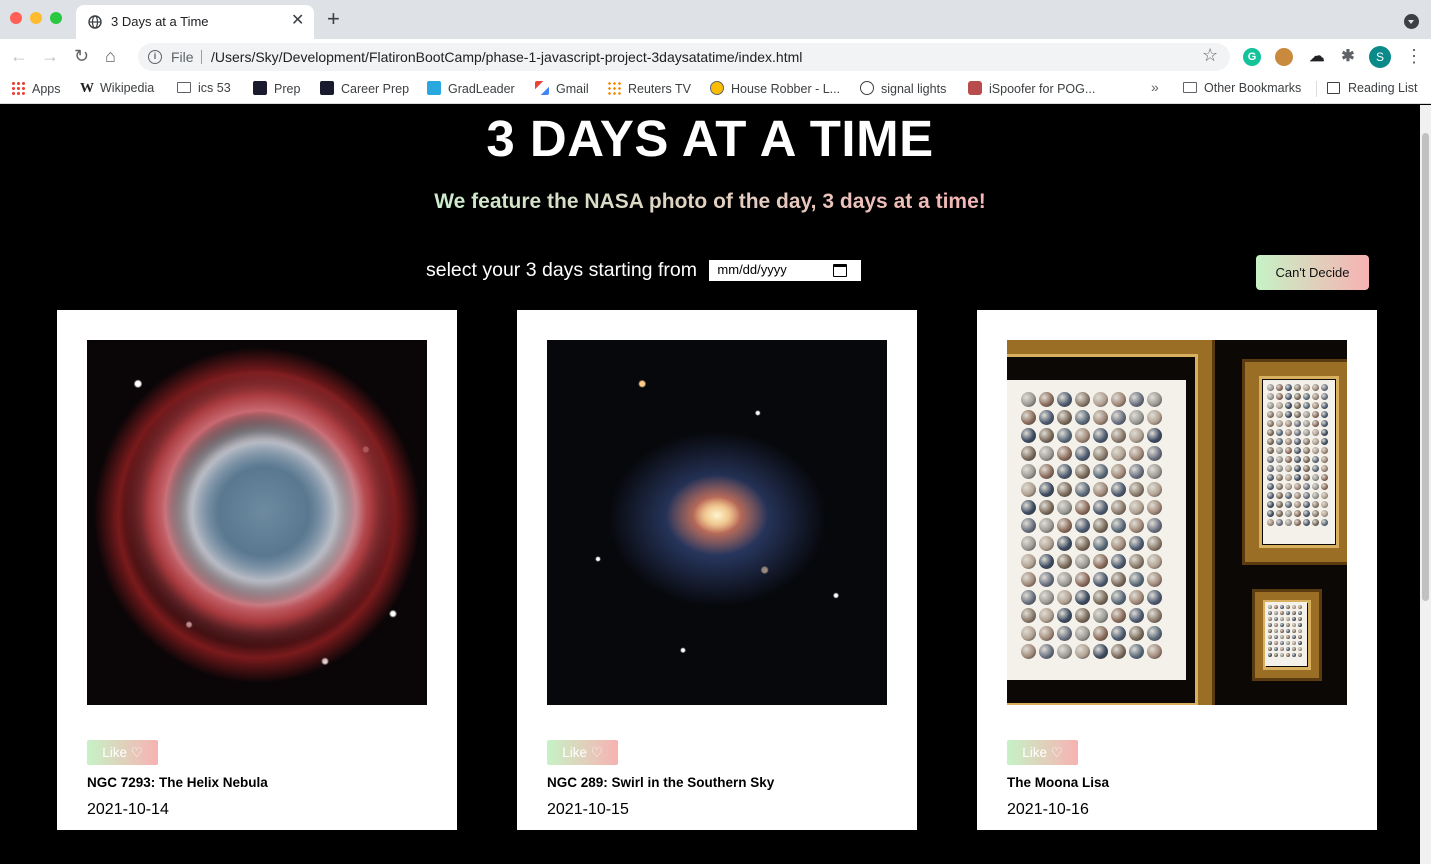  I want to click on grammarly-icon: G, so click(1252, 57).